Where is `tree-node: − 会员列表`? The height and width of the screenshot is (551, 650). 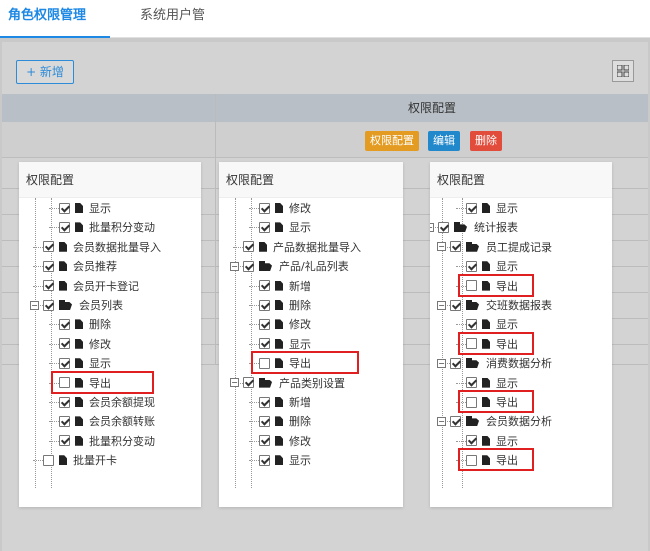 tree-node: − 会员列表 is located at coordinates (76, 305).